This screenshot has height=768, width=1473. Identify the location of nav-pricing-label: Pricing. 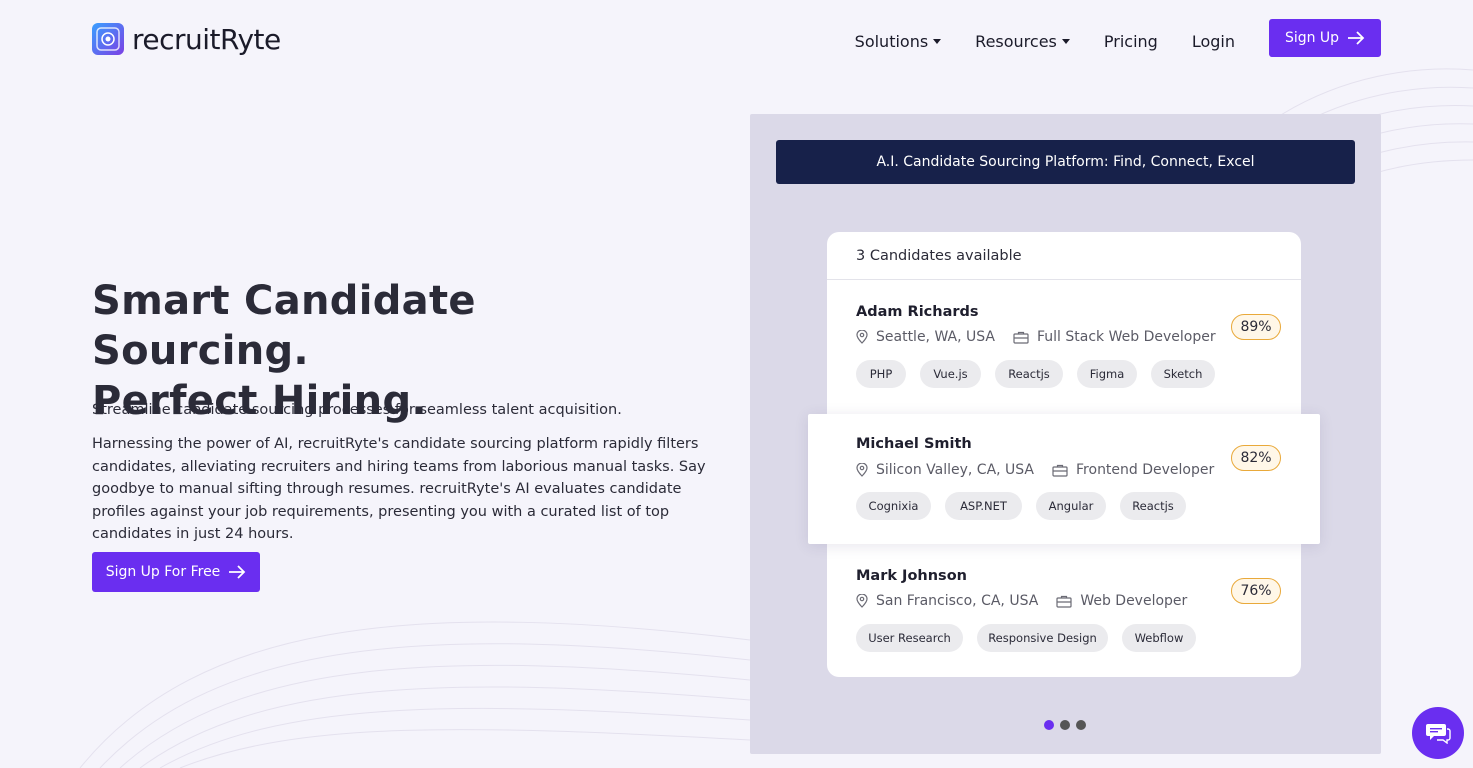
(1130, 41).